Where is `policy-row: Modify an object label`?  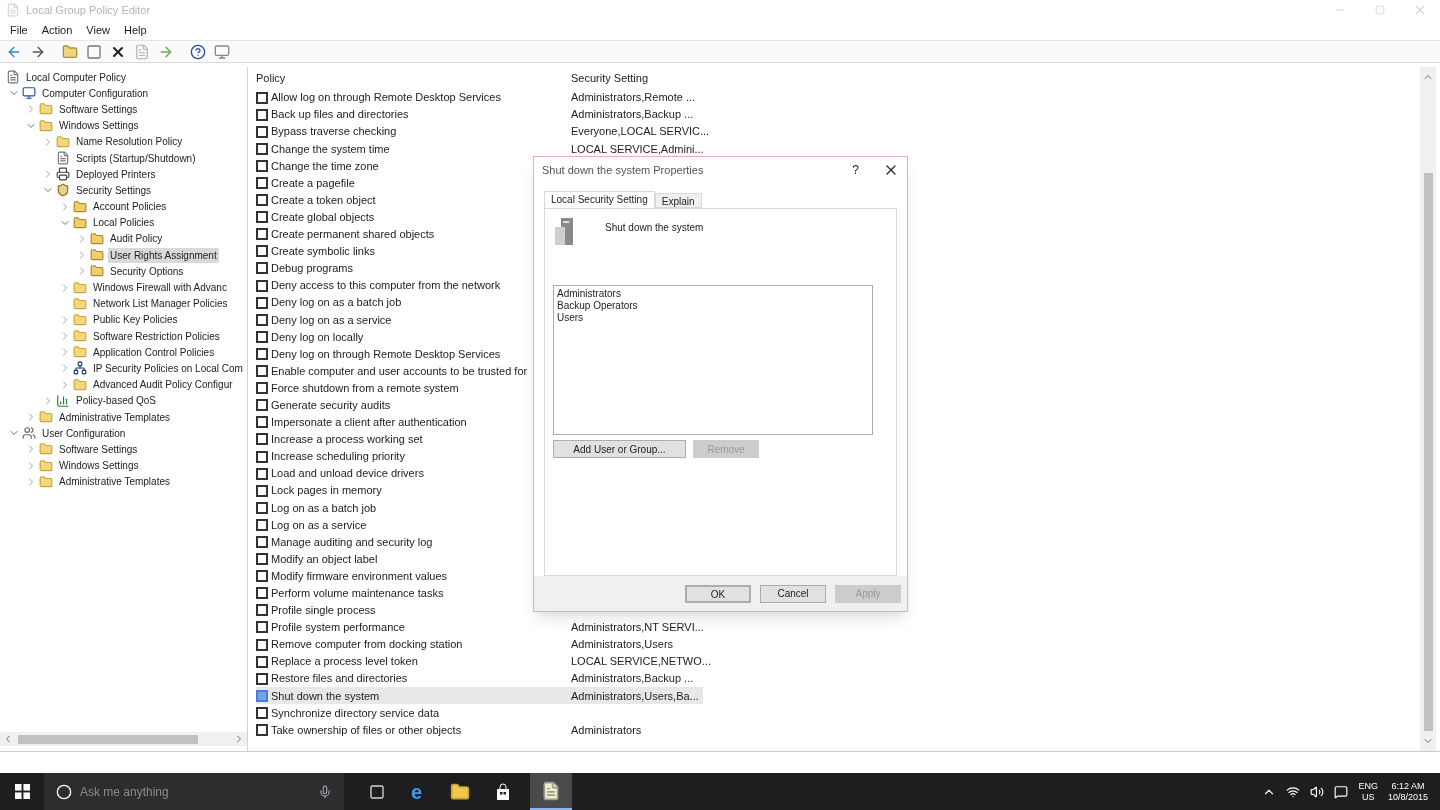
policy-row: Modify an object label is located at coordinates (476, 559).